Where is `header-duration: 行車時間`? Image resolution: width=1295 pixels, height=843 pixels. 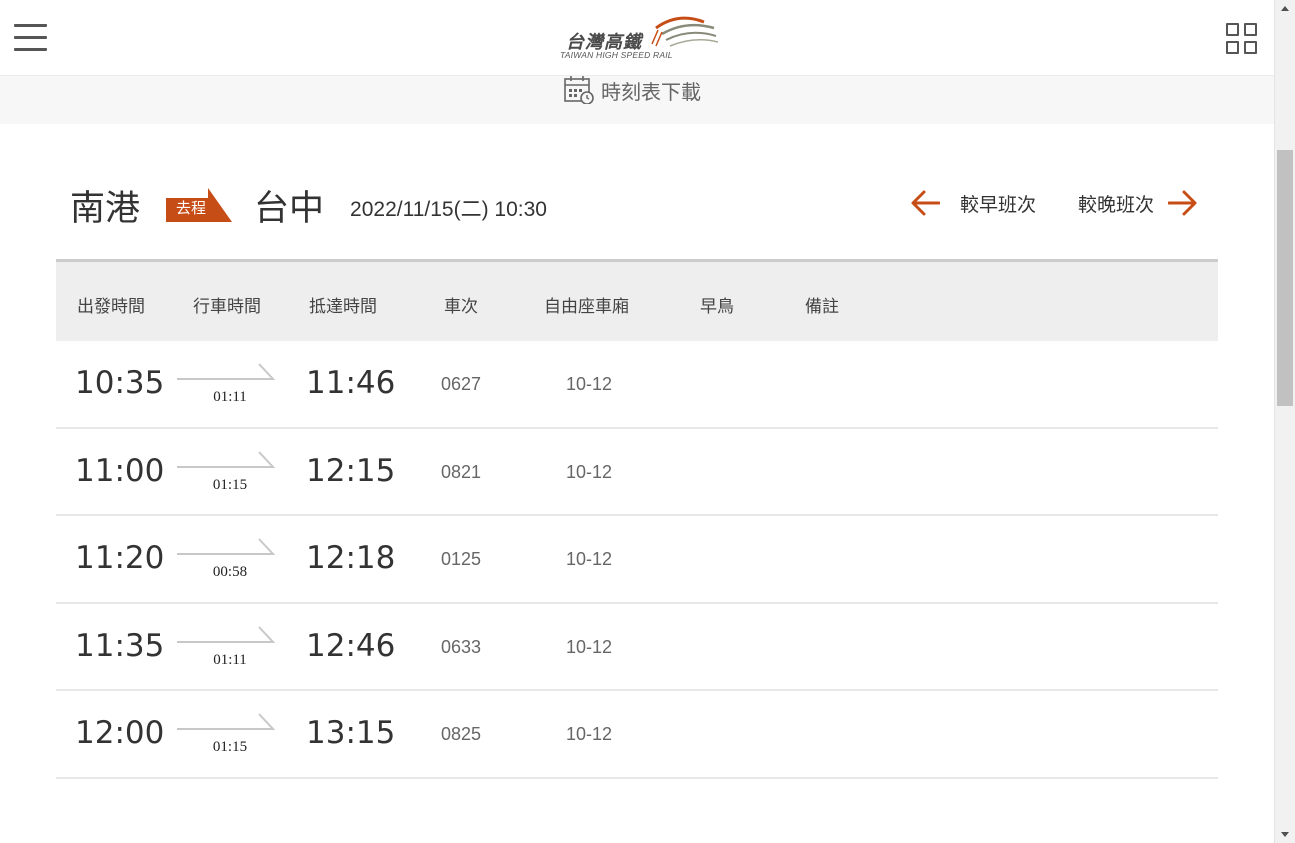
header-duration: 行車時間 is located at coordinates (227, 307).